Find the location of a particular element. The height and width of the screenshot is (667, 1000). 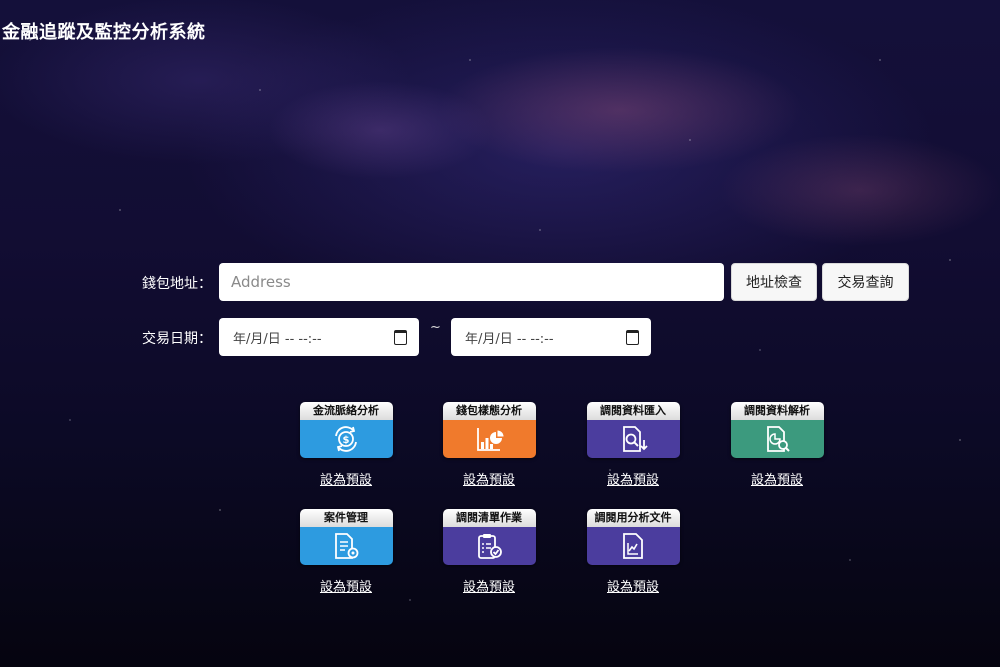

module-title: 案件管理 is located at coordinates (346, 518).